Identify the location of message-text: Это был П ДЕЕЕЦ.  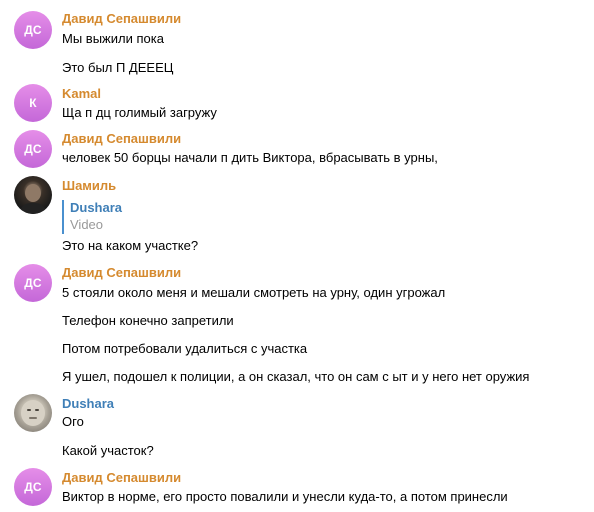
(118, 67).